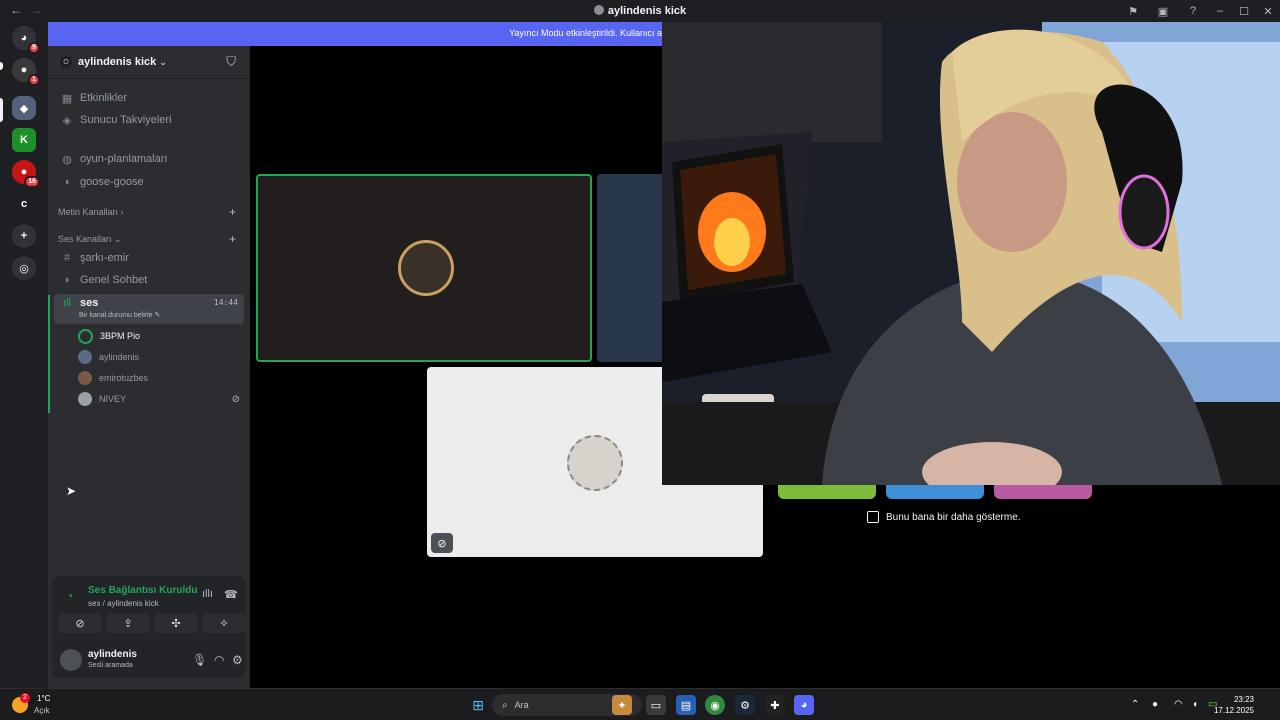 This screenshot has width=1280, height=720. I want to click on dont-show-label: Bunu bana bir daha gösterme., so click(953, 517).